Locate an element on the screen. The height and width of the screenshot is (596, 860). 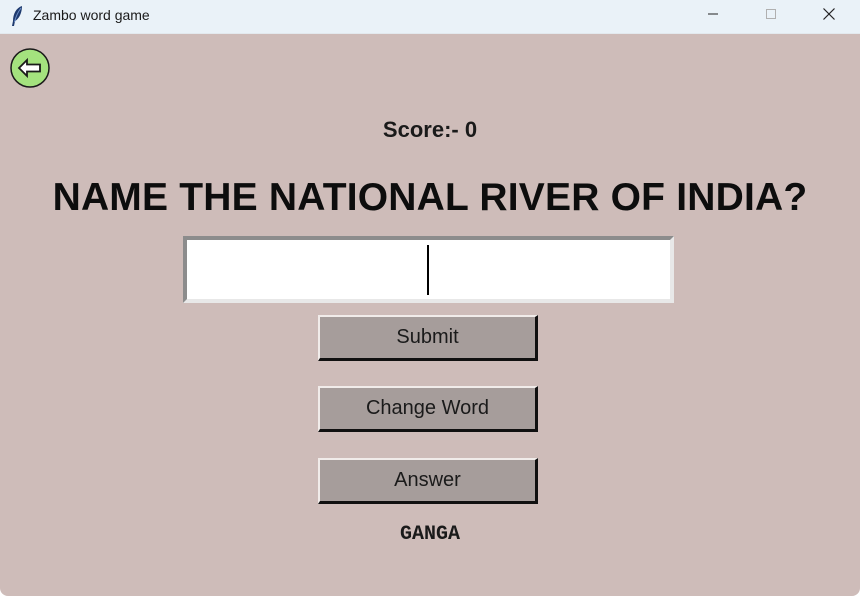
answer-button: Answer is located at coordinates (428, 481).